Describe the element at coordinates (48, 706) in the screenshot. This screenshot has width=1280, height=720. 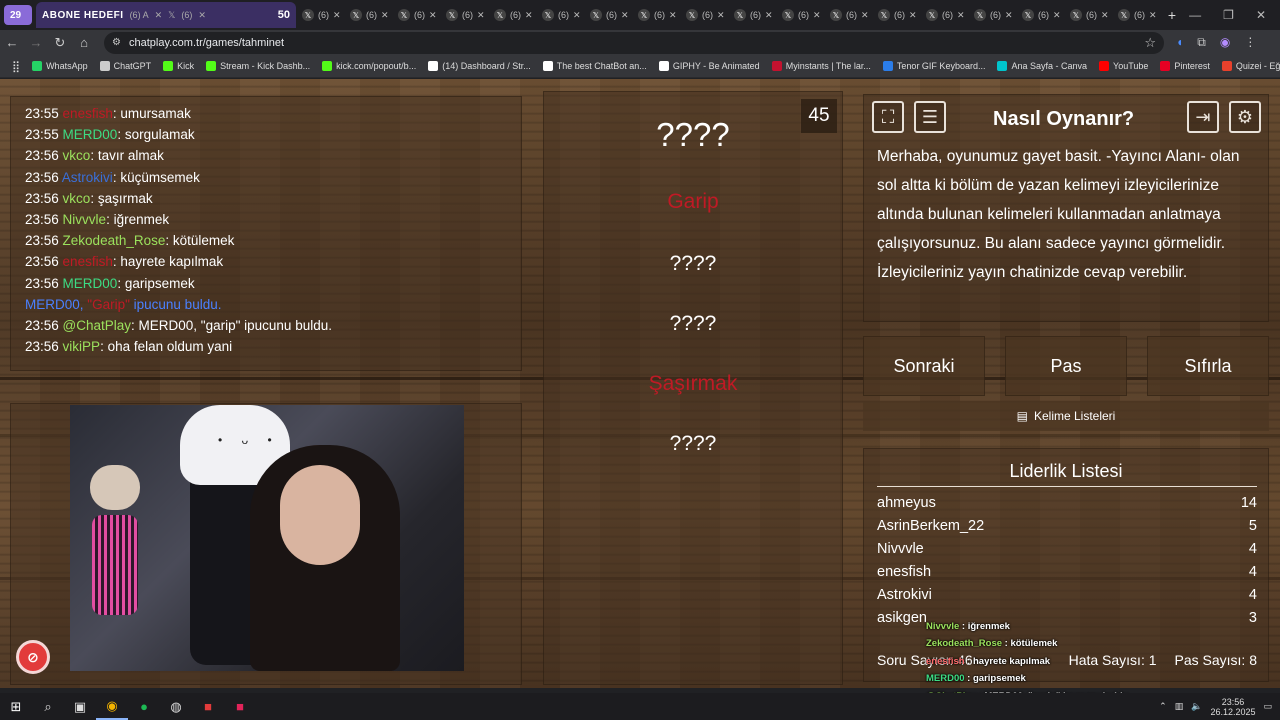
I see `search-icon: ⌕` at that location.